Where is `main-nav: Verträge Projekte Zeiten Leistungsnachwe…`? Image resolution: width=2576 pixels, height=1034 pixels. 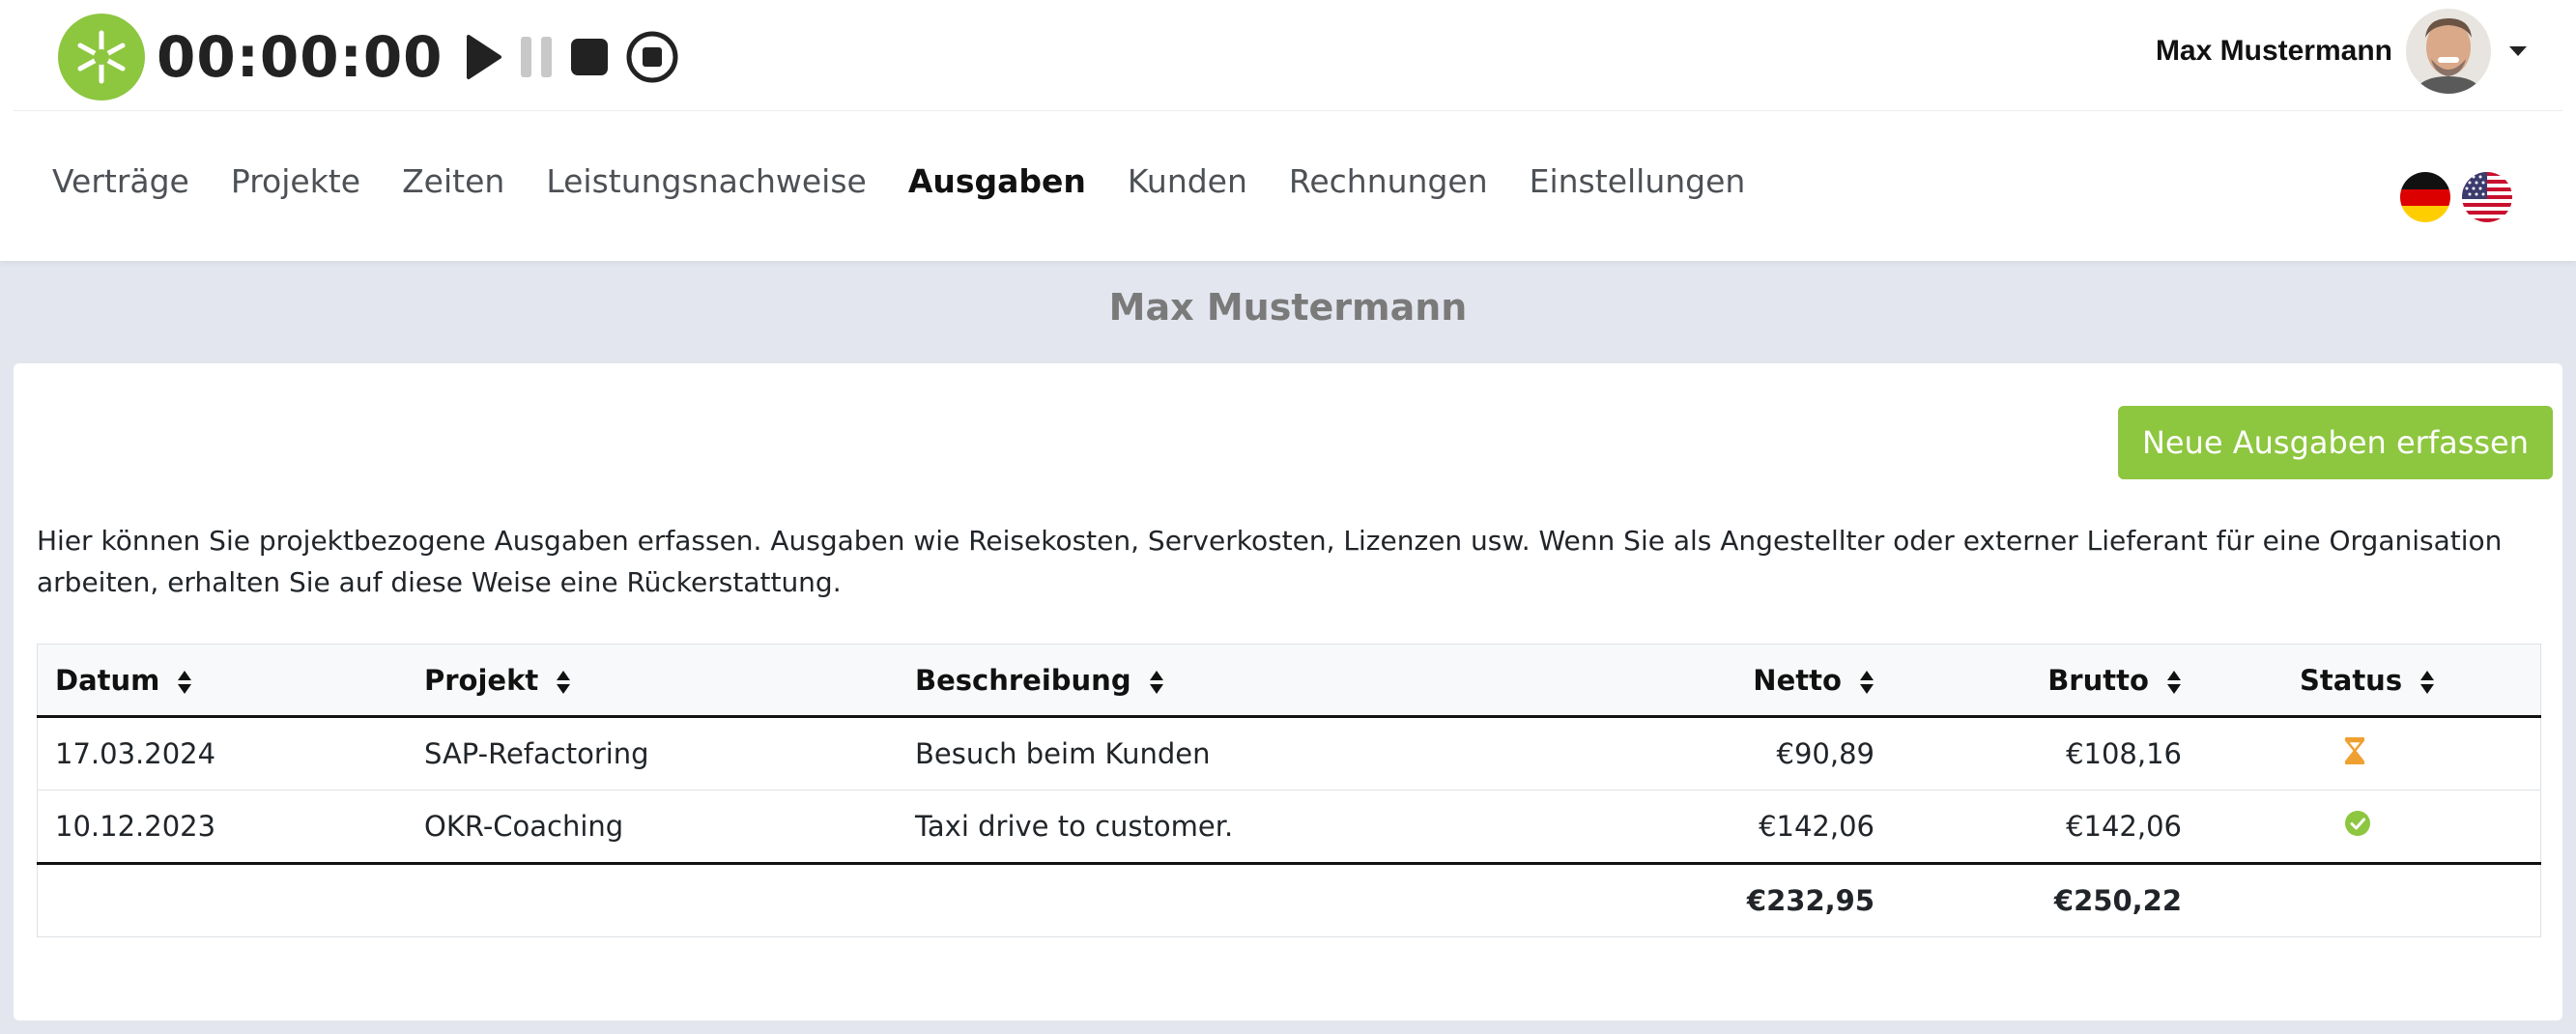 main-nav: Verträge Projekte Zeiten Leistungsnachwe… is located at coordinates (920, 181).